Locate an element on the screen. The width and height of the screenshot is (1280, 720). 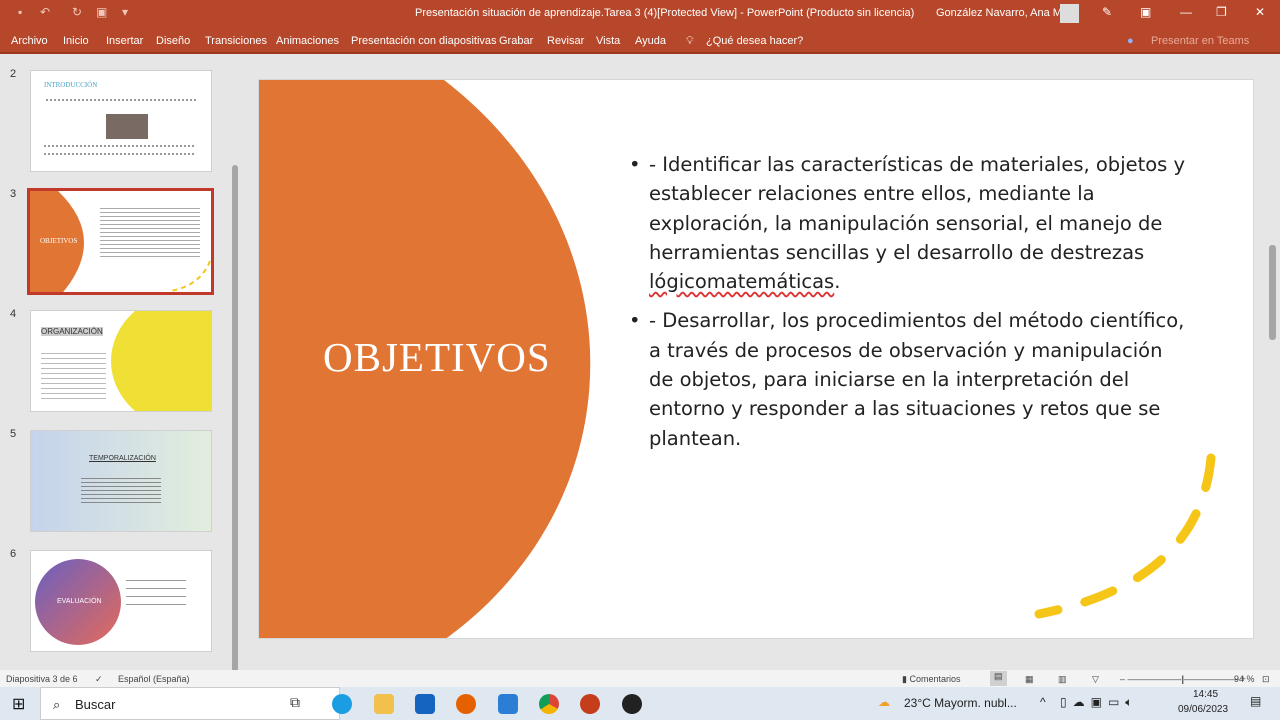
tab-animaciones: Animaciones is located at coordinates (307, 41).